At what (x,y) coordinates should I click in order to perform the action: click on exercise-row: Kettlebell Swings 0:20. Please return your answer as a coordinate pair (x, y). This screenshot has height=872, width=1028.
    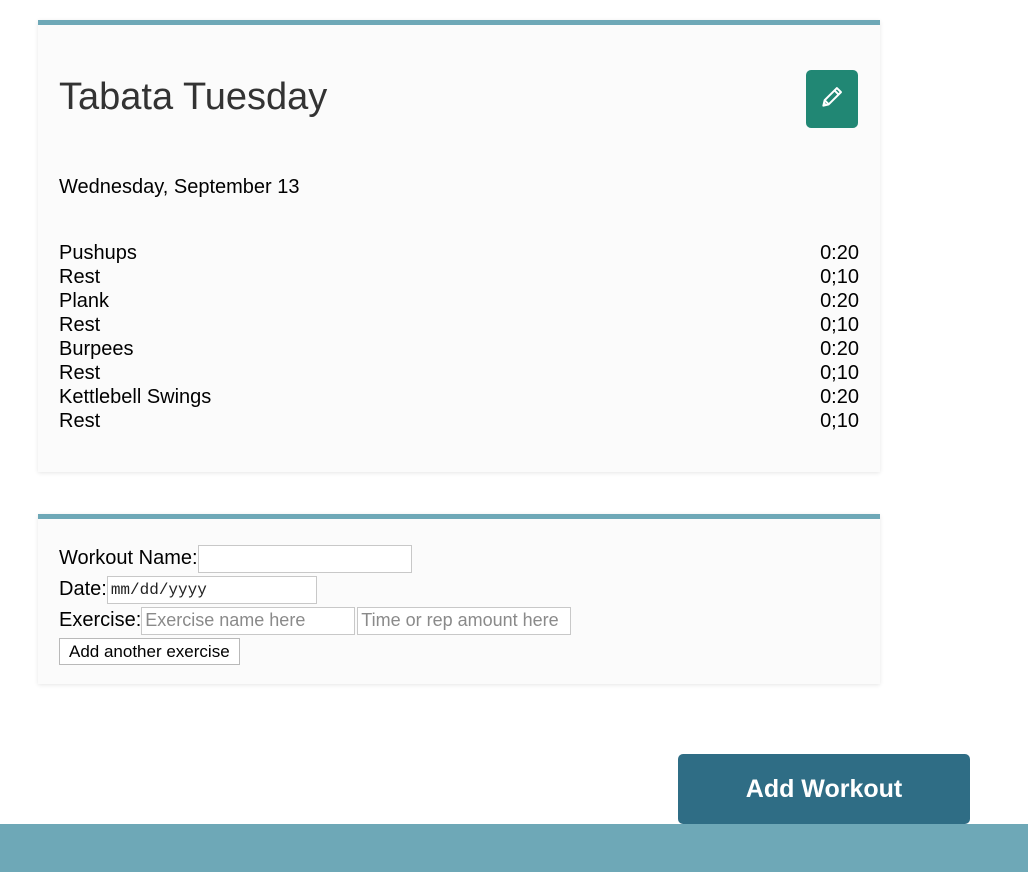
    Looking at the image, I should click on (459, 397).